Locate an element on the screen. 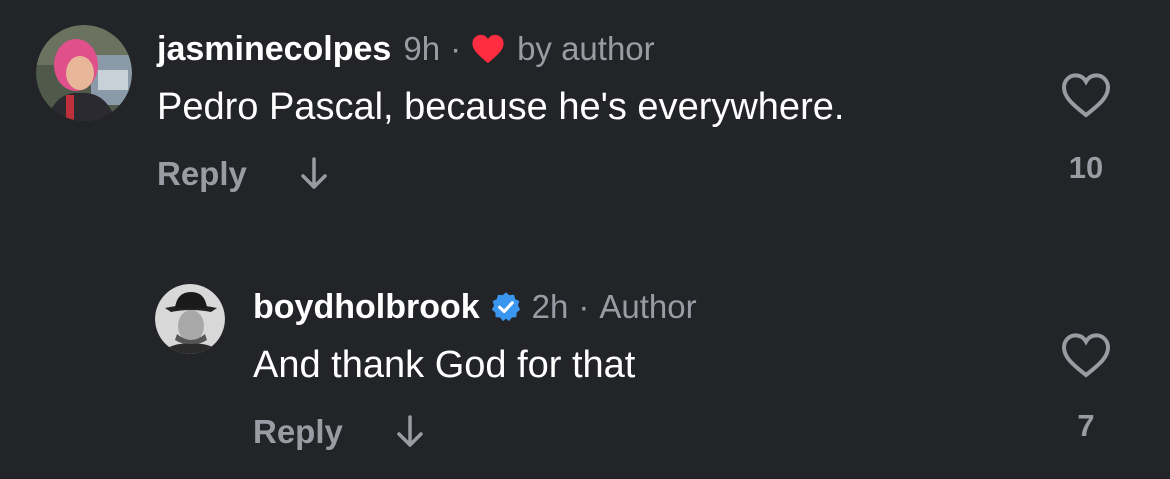 The height and width of the screenshot is (479, 1170). username: boydholbrook is located at coordinates (366, 307).